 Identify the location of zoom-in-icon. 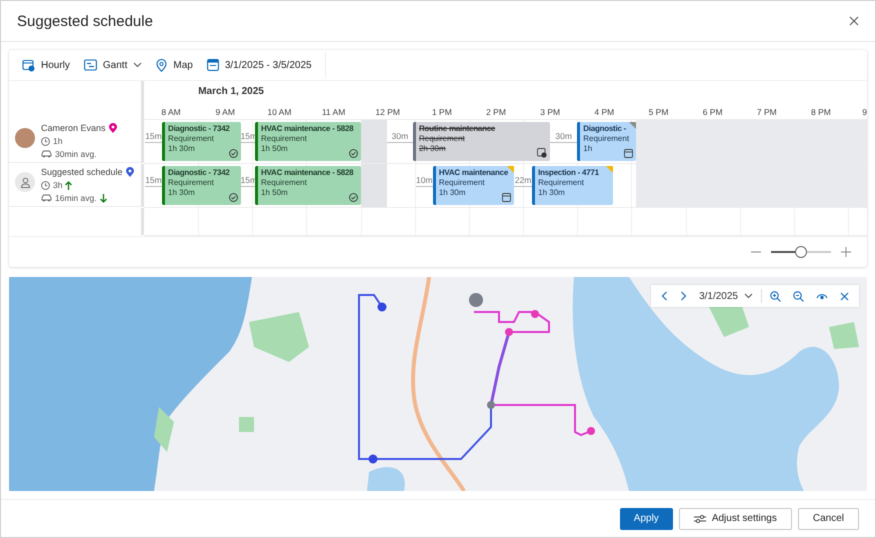
(775, 296).